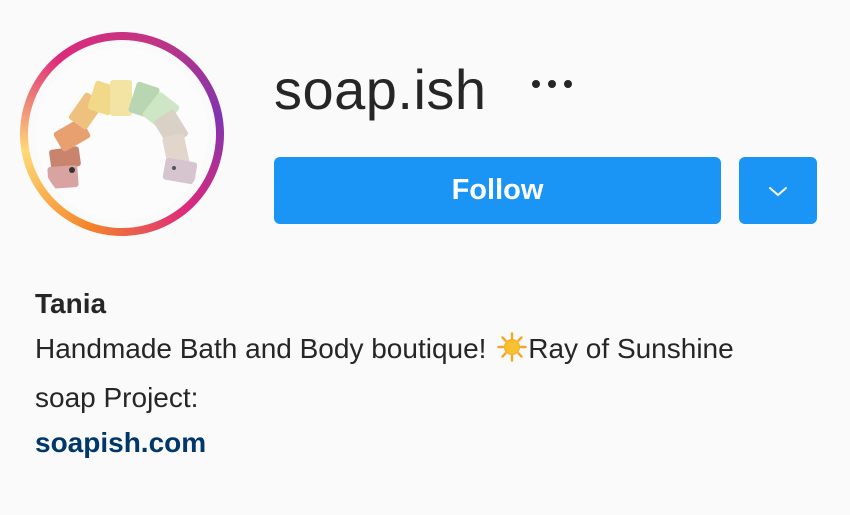 This screenshot has width=850, height=515. What do you see at coordinates (380, 89) in the screenshot?
I see `profile-username: soap.ish` at bounding box center [380, 89].